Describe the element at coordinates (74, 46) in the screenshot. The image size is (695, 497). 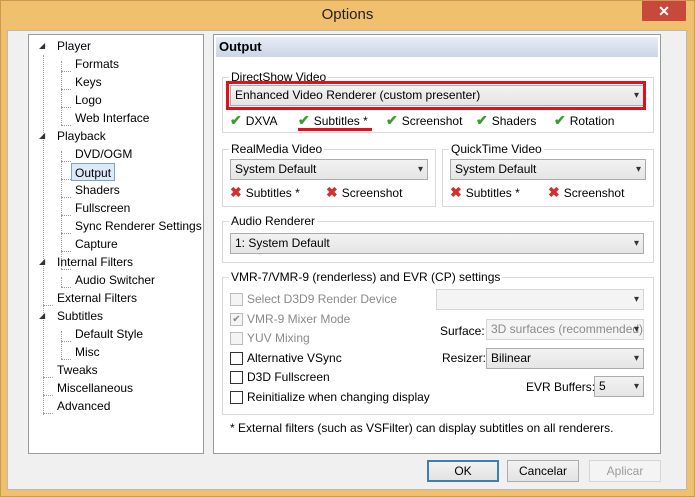
I see `tree-item-player: Player` at that location.